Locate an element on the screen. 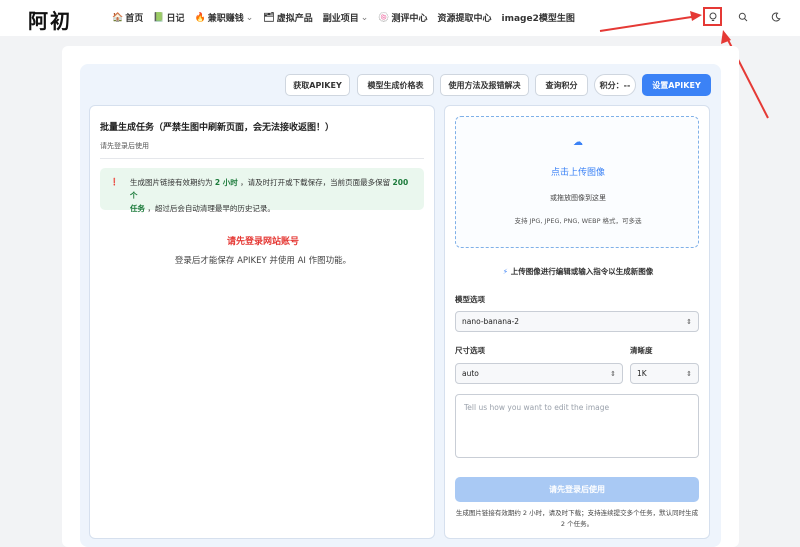 The width and height of the screenshot is (800, 547). points-display: 积分： -- is located at coordinates (615, 85).